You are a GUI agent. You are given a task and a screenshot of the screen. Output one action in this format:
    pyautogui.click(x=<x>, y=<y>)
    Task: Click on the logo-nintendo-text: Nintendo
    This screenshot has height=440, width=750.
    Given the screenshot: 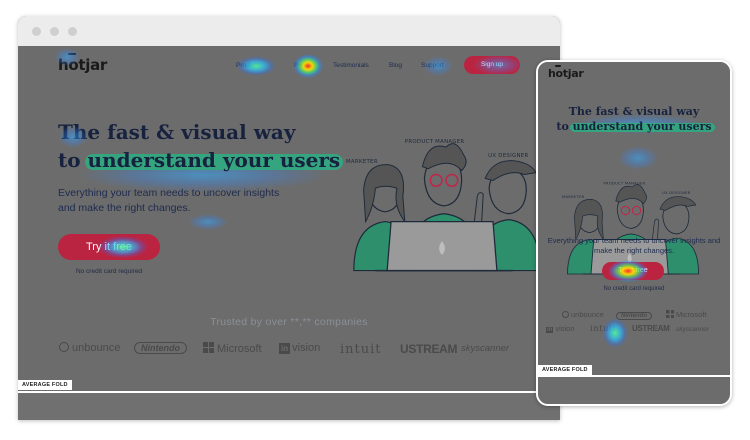 What is the action you would take?
    pyautogui.click(x=160, y=348)
    